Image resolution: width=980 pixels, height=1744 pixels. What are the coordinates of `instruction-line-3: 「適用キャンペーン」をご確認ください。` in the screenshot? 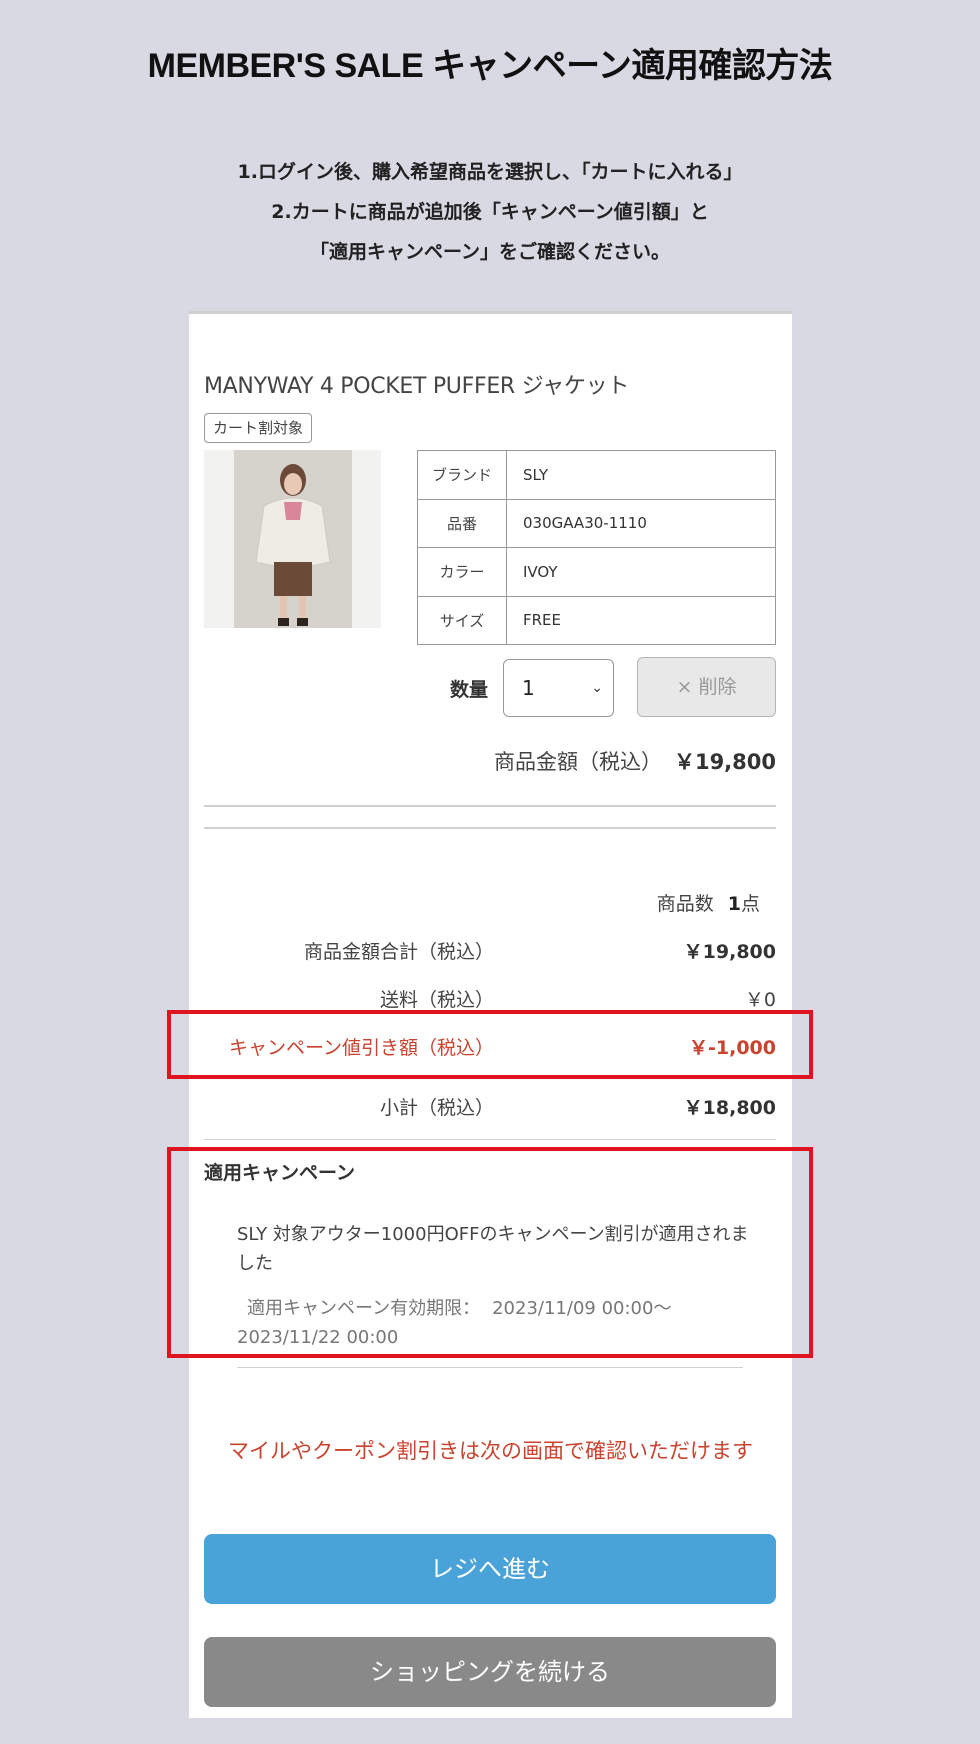 It's located at (490, 252).